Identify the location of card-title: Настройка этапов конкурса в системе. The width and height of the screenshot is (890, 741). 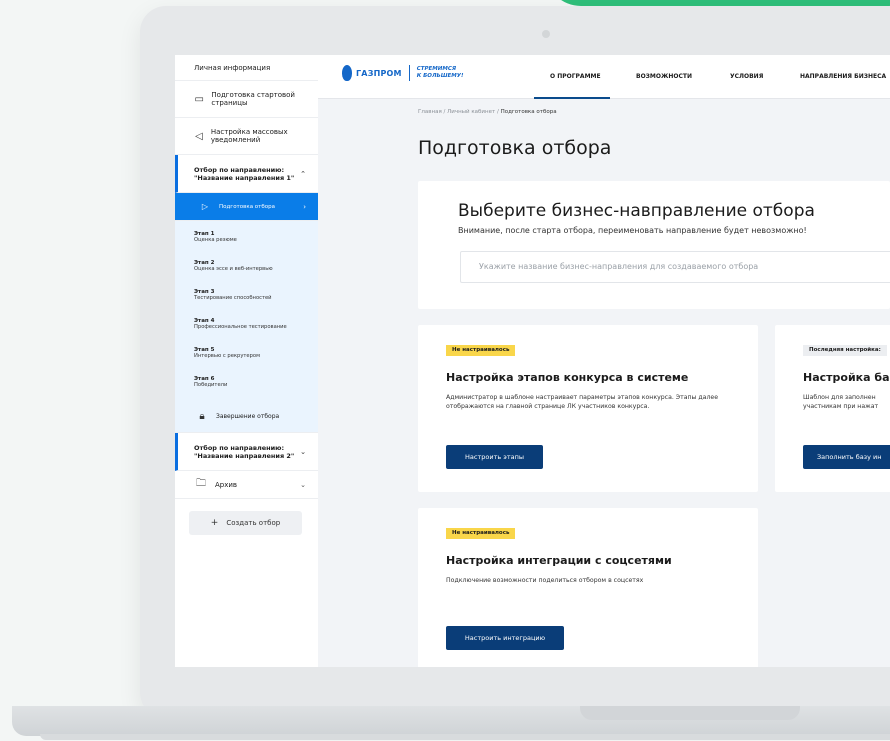
(567, 377).